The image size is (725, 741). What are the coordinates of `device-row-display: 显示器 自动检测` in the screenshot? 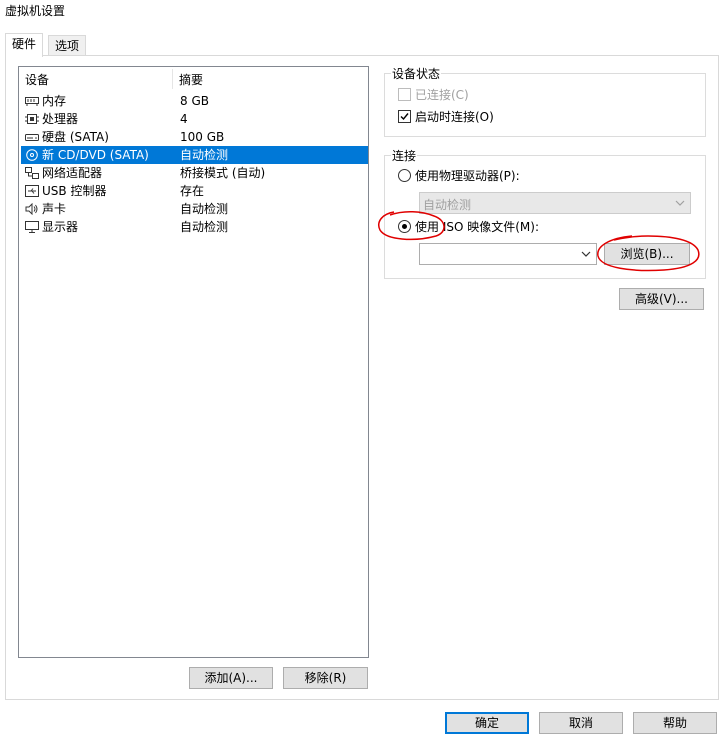 It's located at (194, 227).